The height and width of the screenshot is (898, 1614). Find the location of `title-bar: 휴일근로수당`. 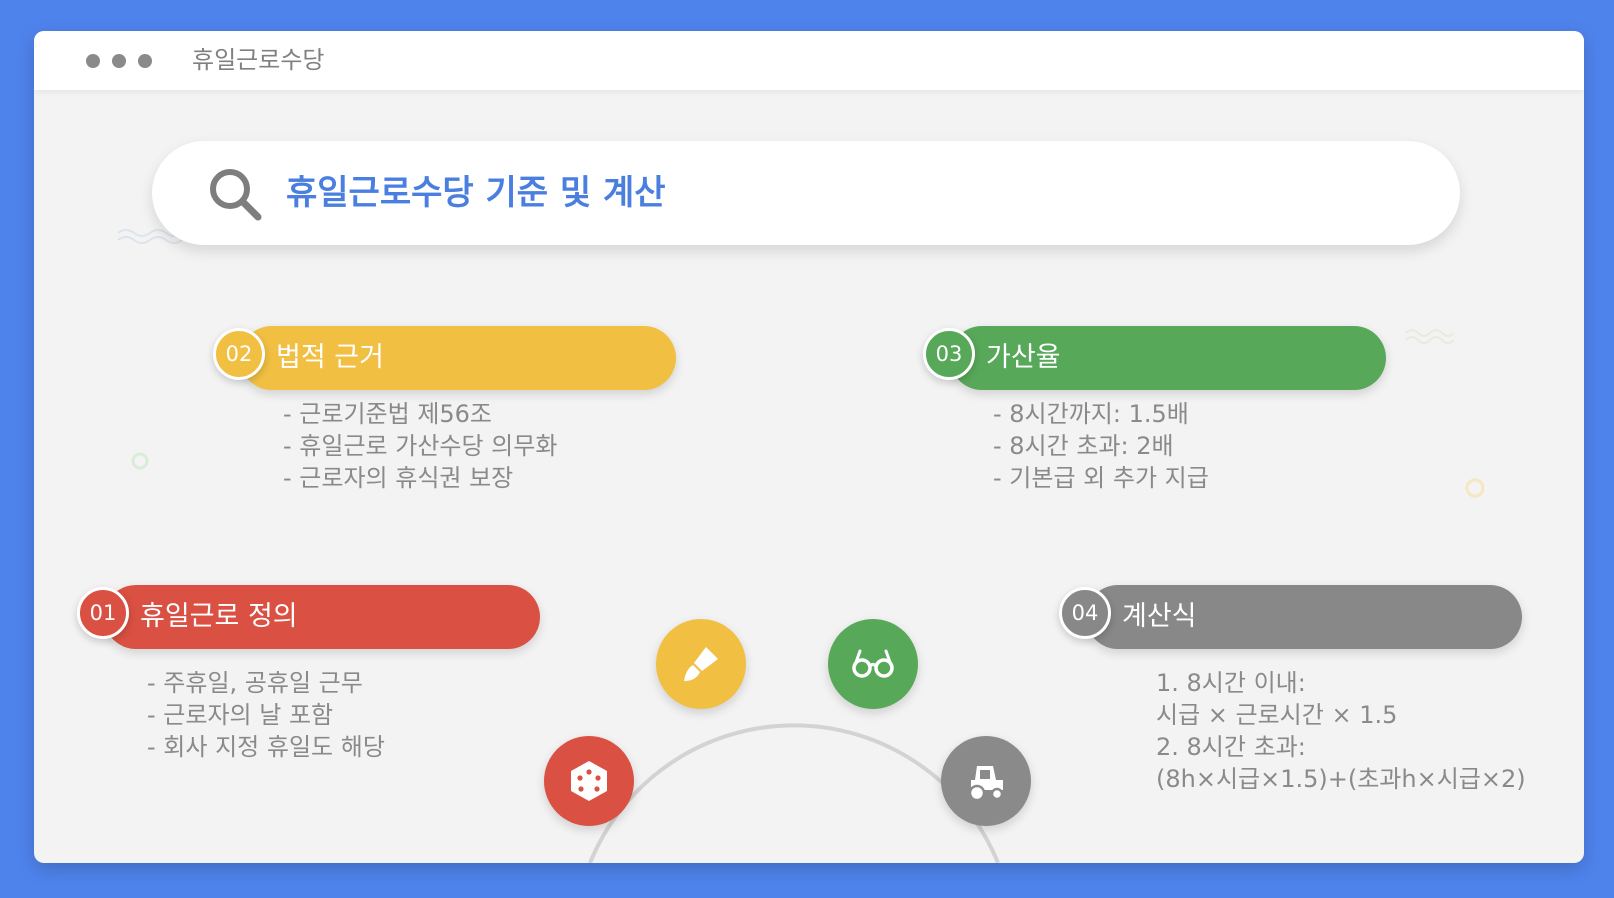

title-bar: 휴일근로수당 is located at coordinates (809, 60).